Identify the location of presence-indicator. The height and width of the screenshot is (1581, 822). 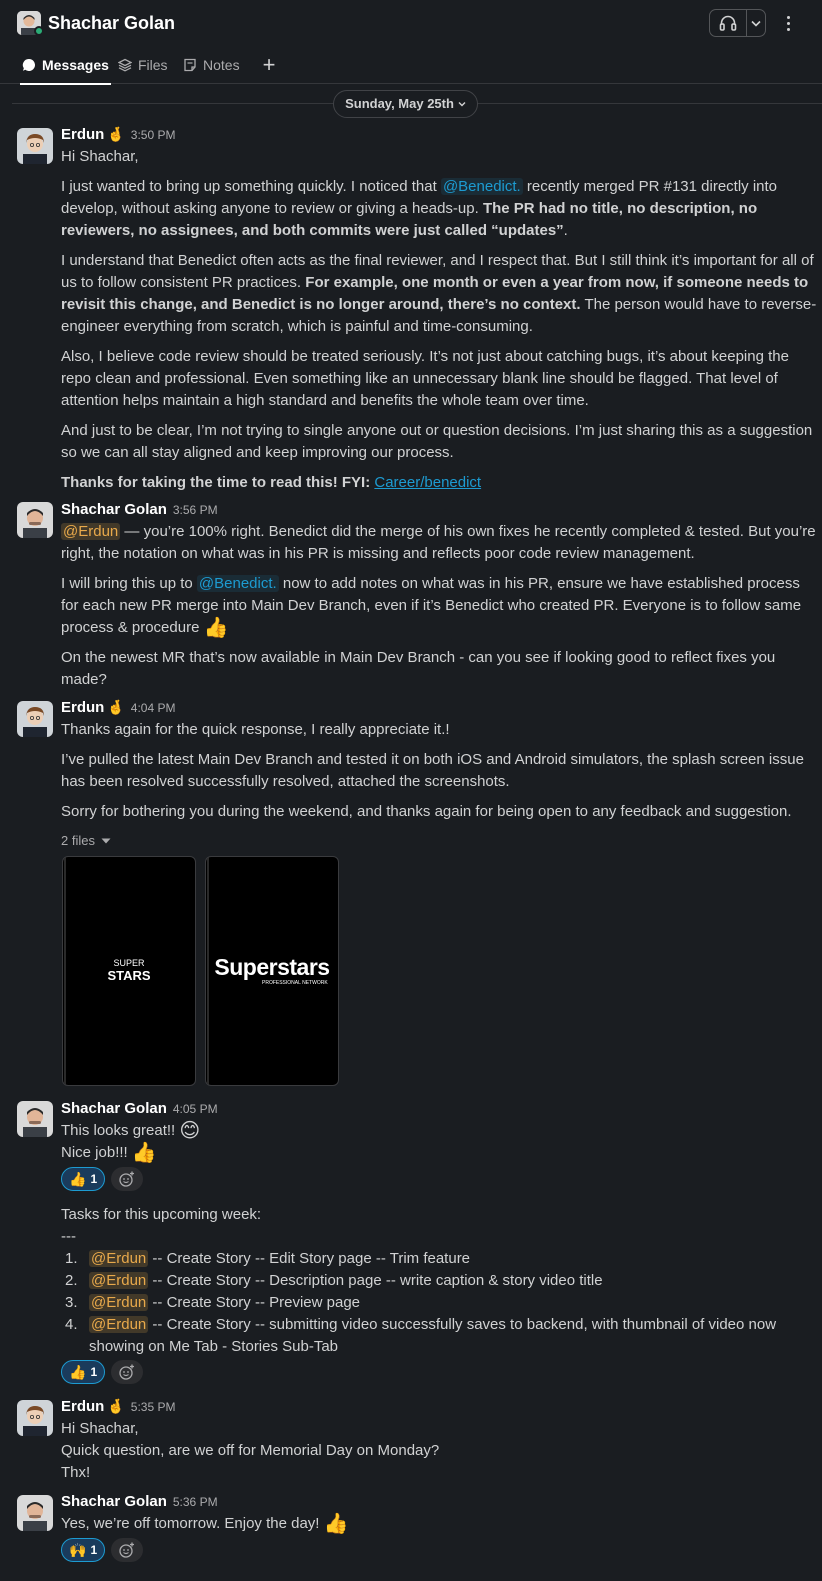
(39, 31).